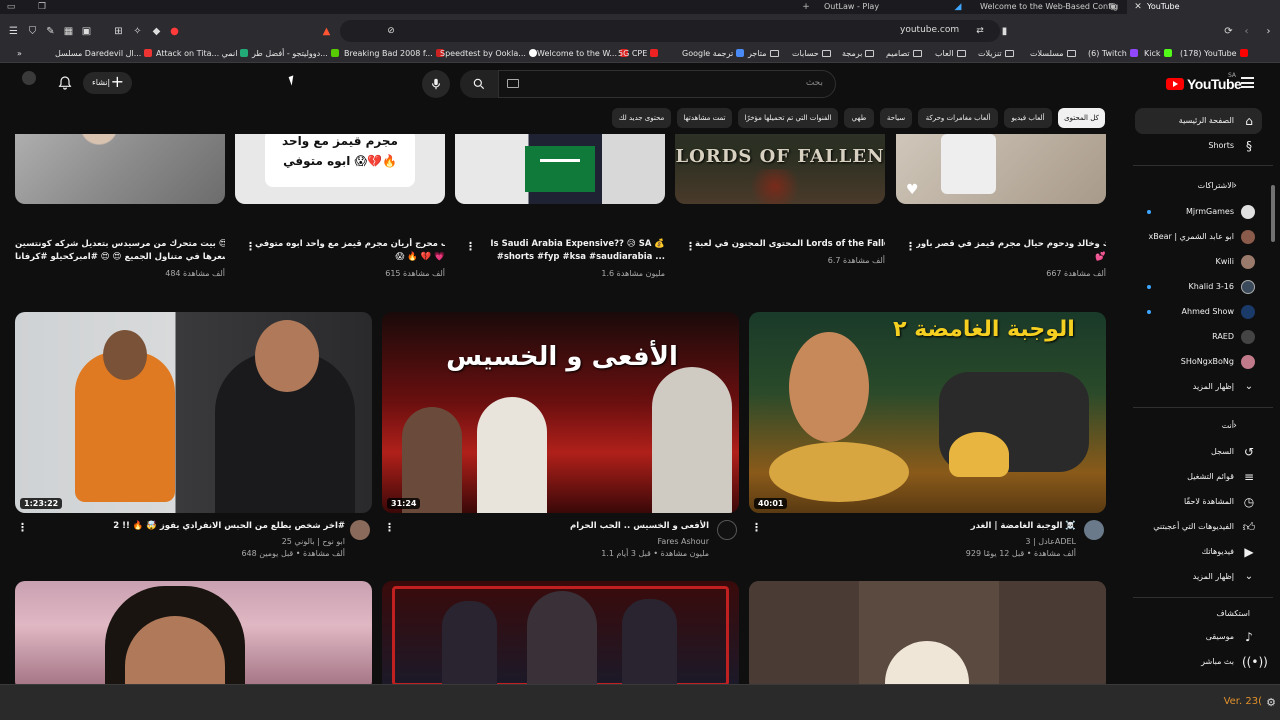  I want to click on video-title: الوجبة الغامضة | الغدر ☠️, so click(920, 526).